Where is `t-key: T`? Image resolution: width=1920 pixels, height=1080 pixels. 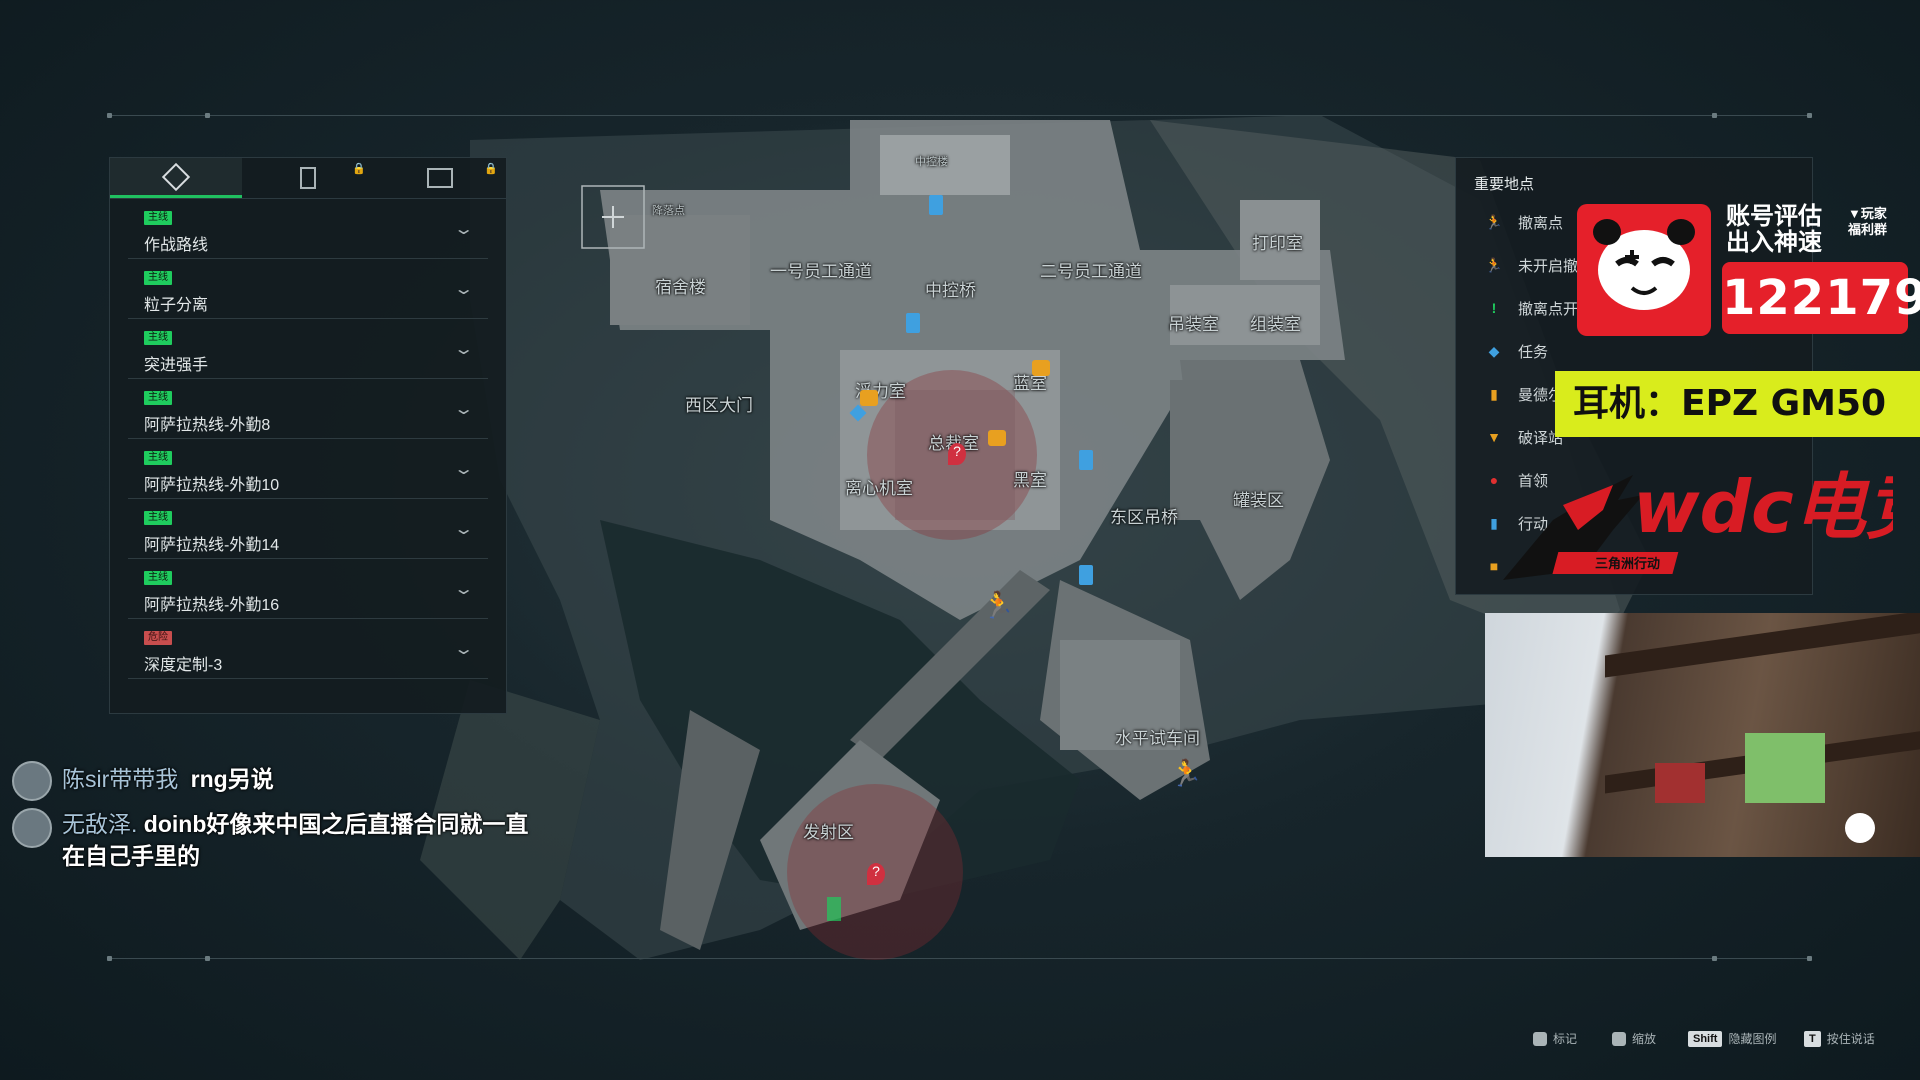 t-key: T is located at coordinates (1812, 1038).